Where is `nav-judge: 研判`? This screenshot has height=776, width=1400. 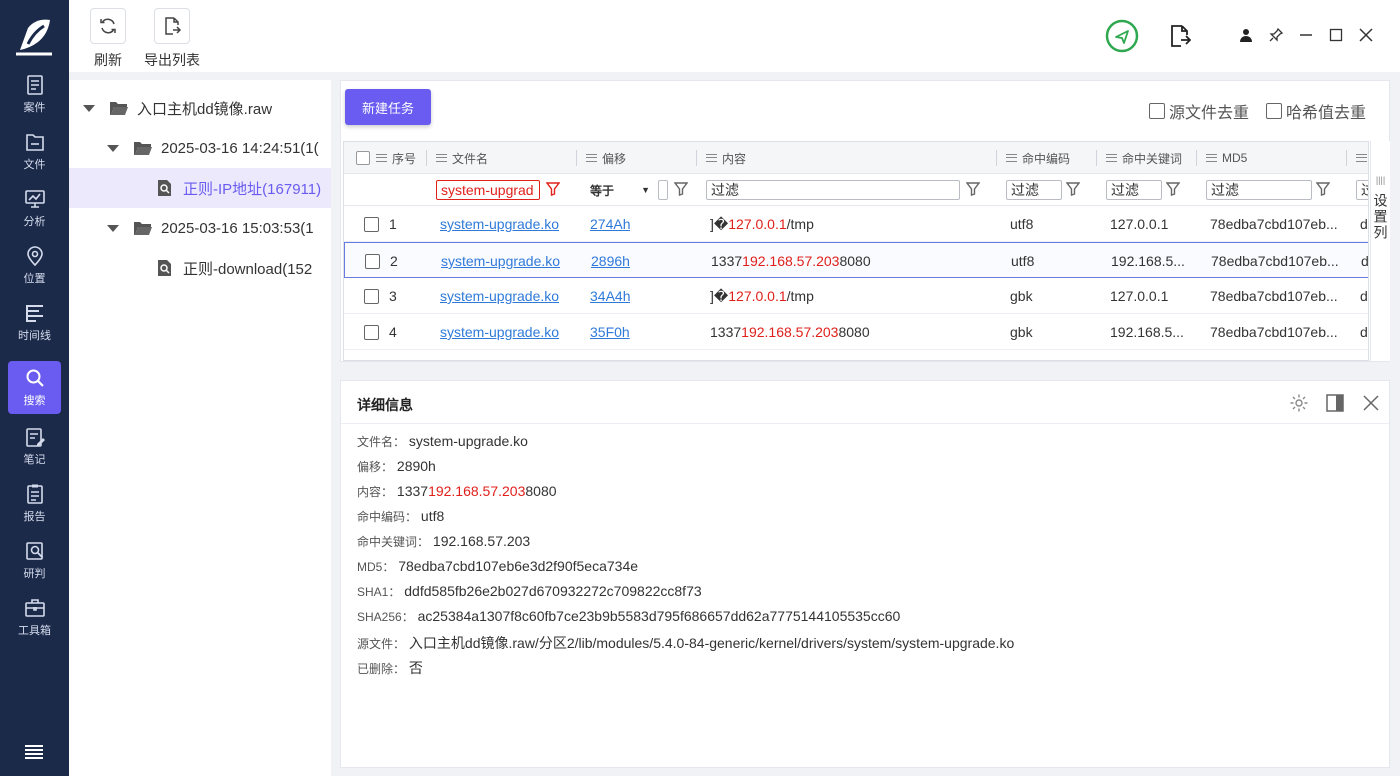 nav-judge: 研判 is located at coordinates (34, 560).